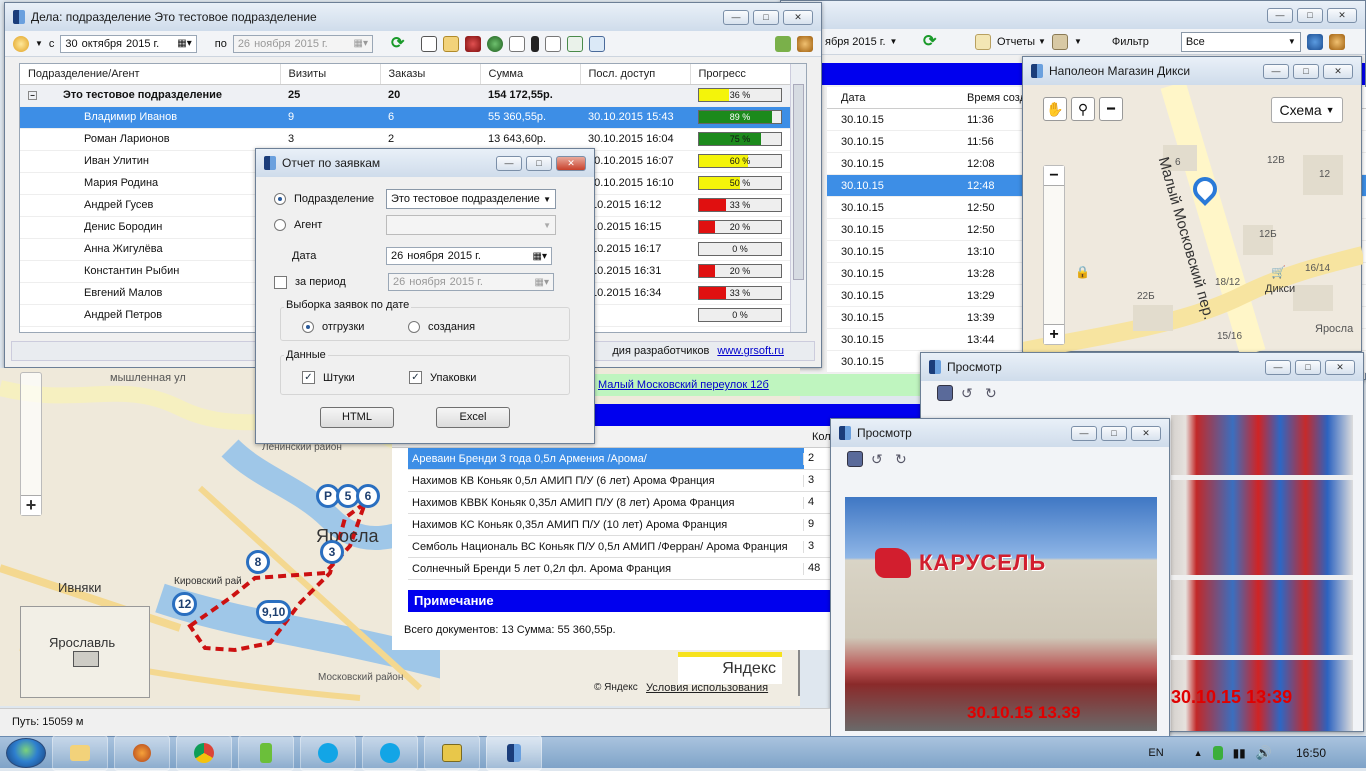 The image size is (1366, 771). I want to click on packages-checkbox: ✓, so click(415, 377).